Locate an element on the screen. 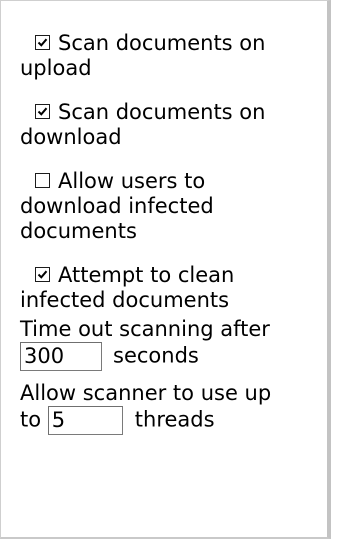  attempt-clean-label-line1: Attempt to clean is located at coordinates (146, 275).